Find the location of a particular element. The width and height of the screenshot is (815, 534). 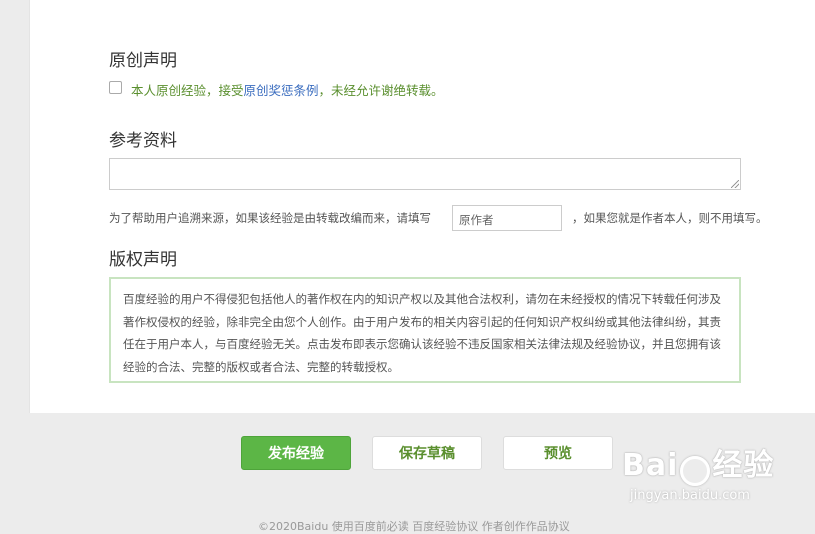

watermark-brand: Bai is located at coordinates (650, 465).